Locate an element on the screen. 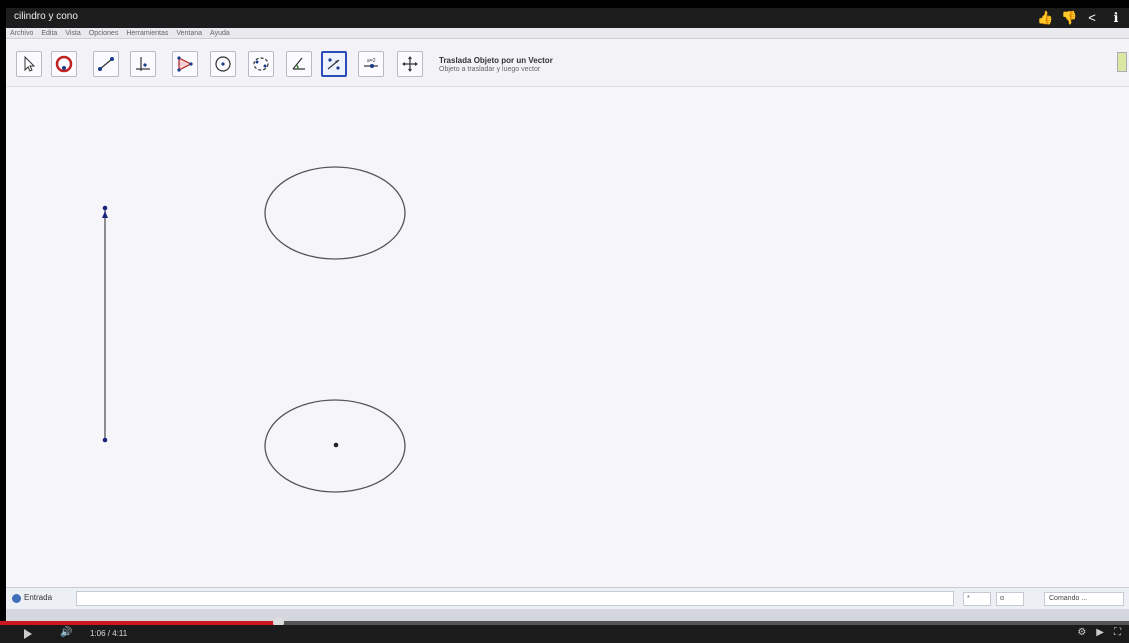 This screenshot has width=1129, height=643. move-view-tool-button is located at coordinates (410, 64).